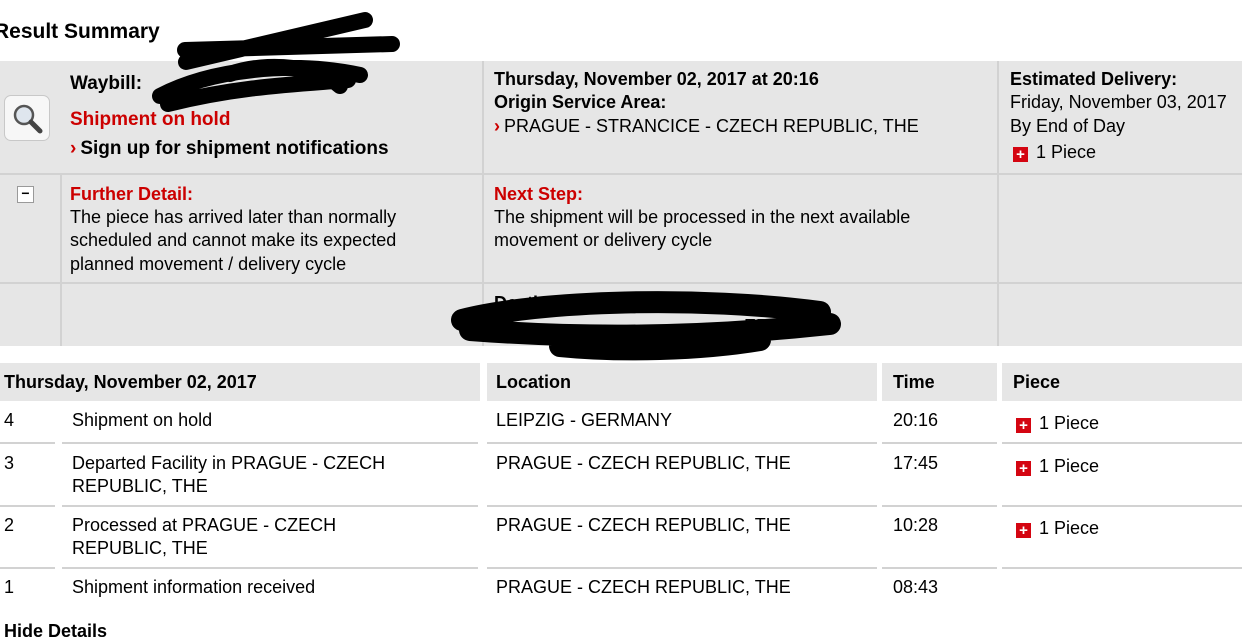 The height and width of the screenshot is (644, 1242). What do you see at coordinates (194, 587) in the screenshot?
I see `event-description: Shipment information received` at bounding box center [194, 587].